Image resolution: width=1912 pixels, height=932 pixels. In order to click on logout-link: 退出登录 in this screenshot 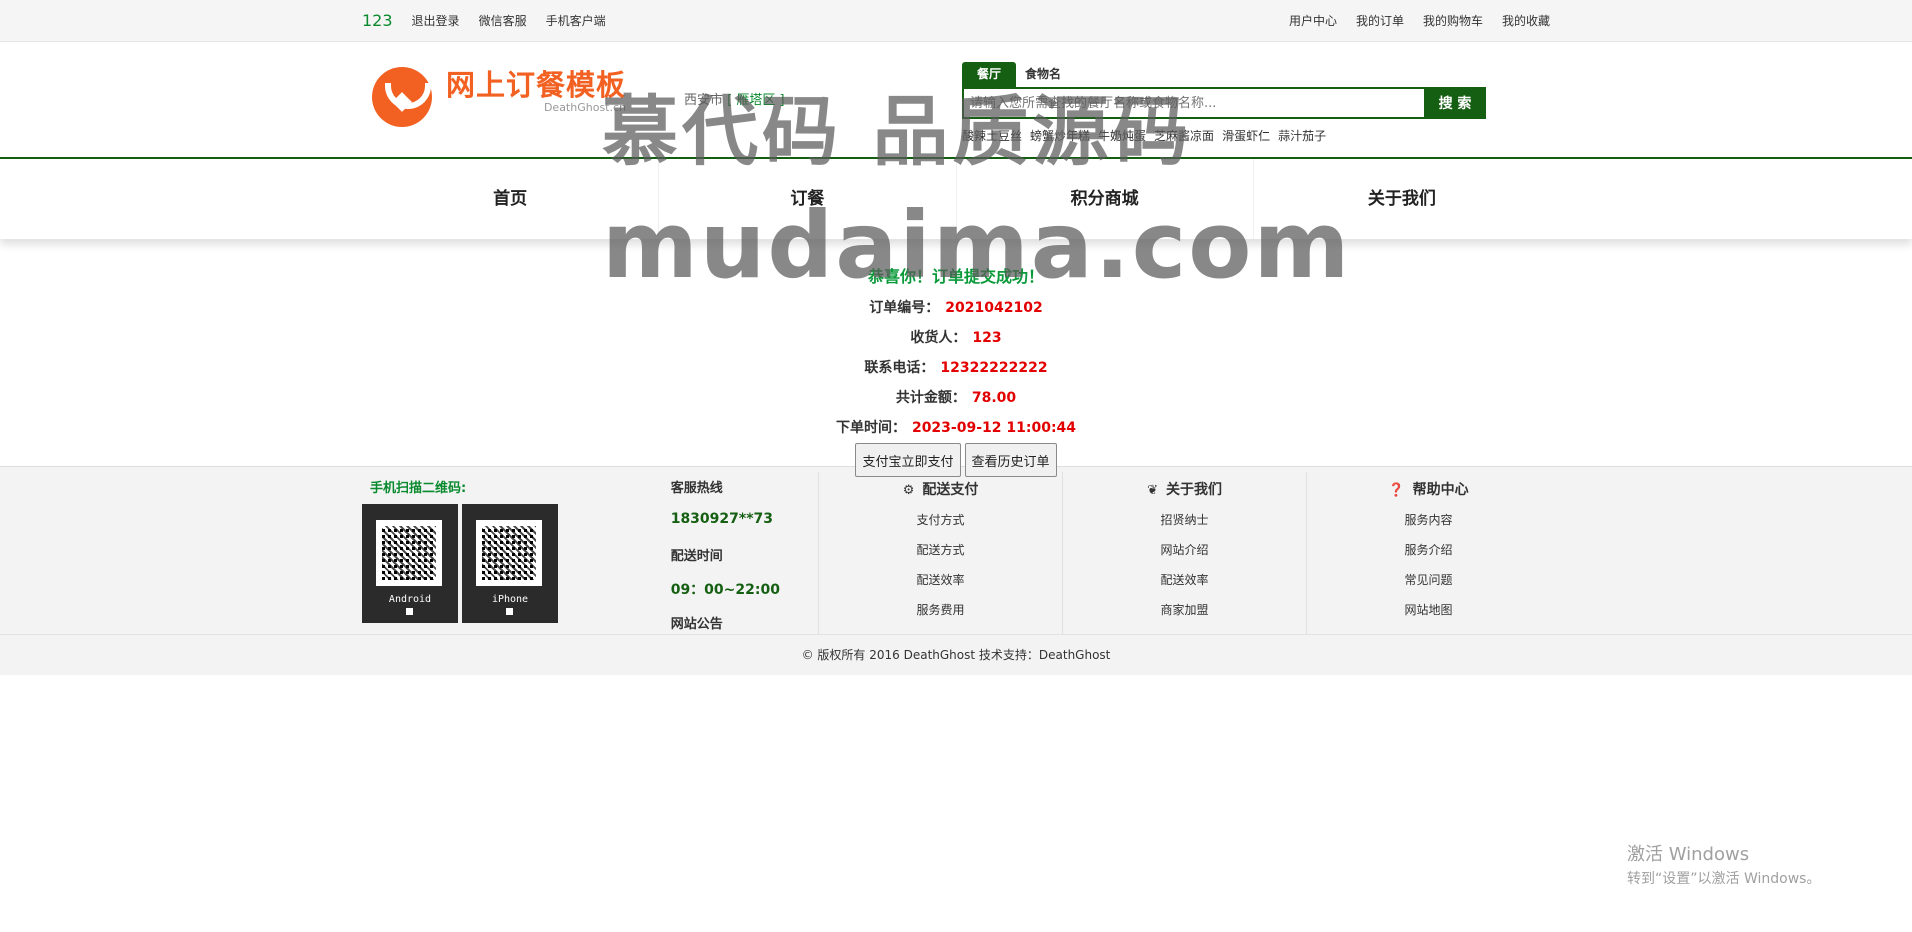, I will do `click(436, 20)`.